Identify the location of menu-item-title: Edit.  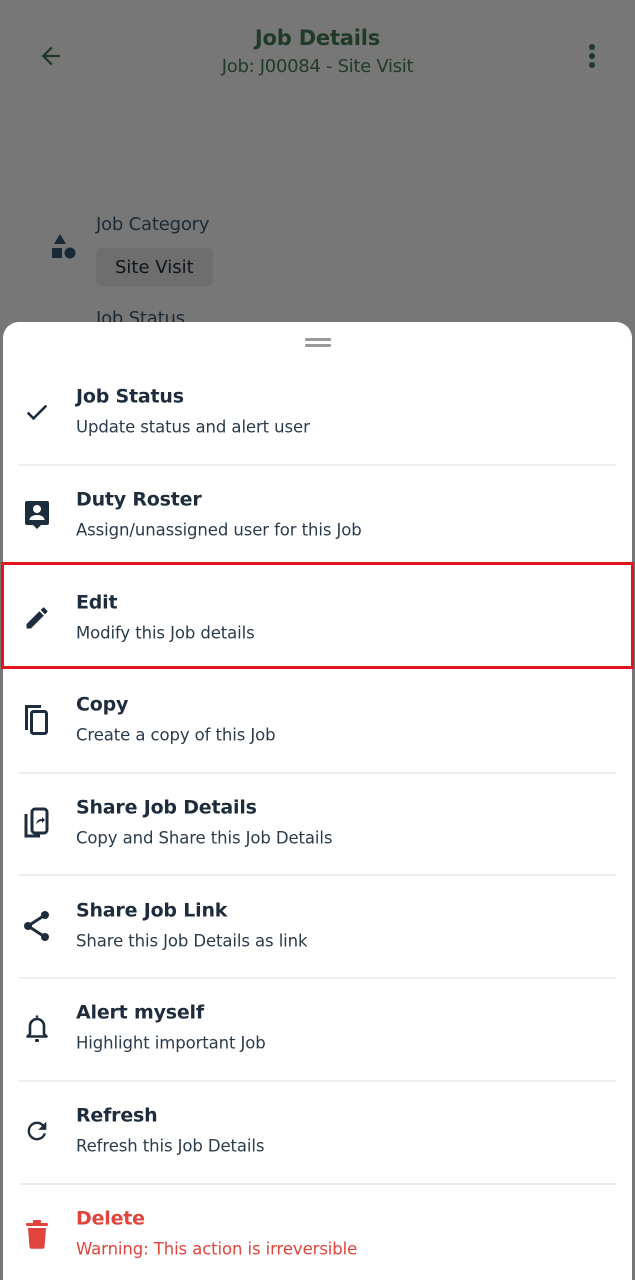
(97, 602).